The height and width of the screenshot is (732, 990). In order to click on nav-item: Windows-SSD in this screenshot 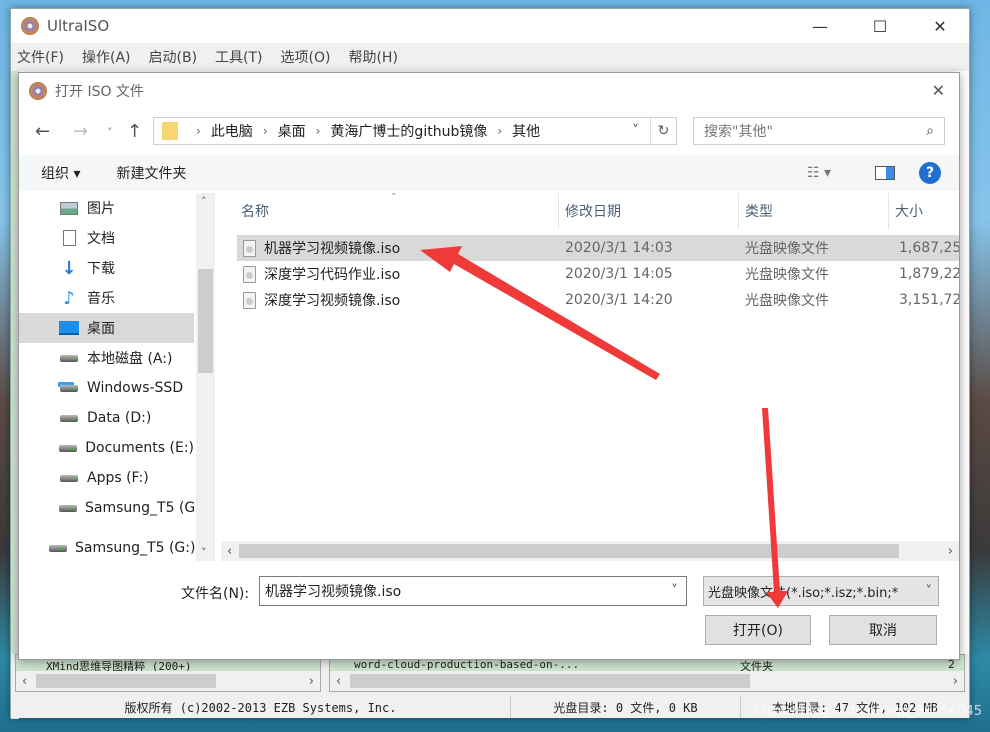, I will do `click(106, 388)`.